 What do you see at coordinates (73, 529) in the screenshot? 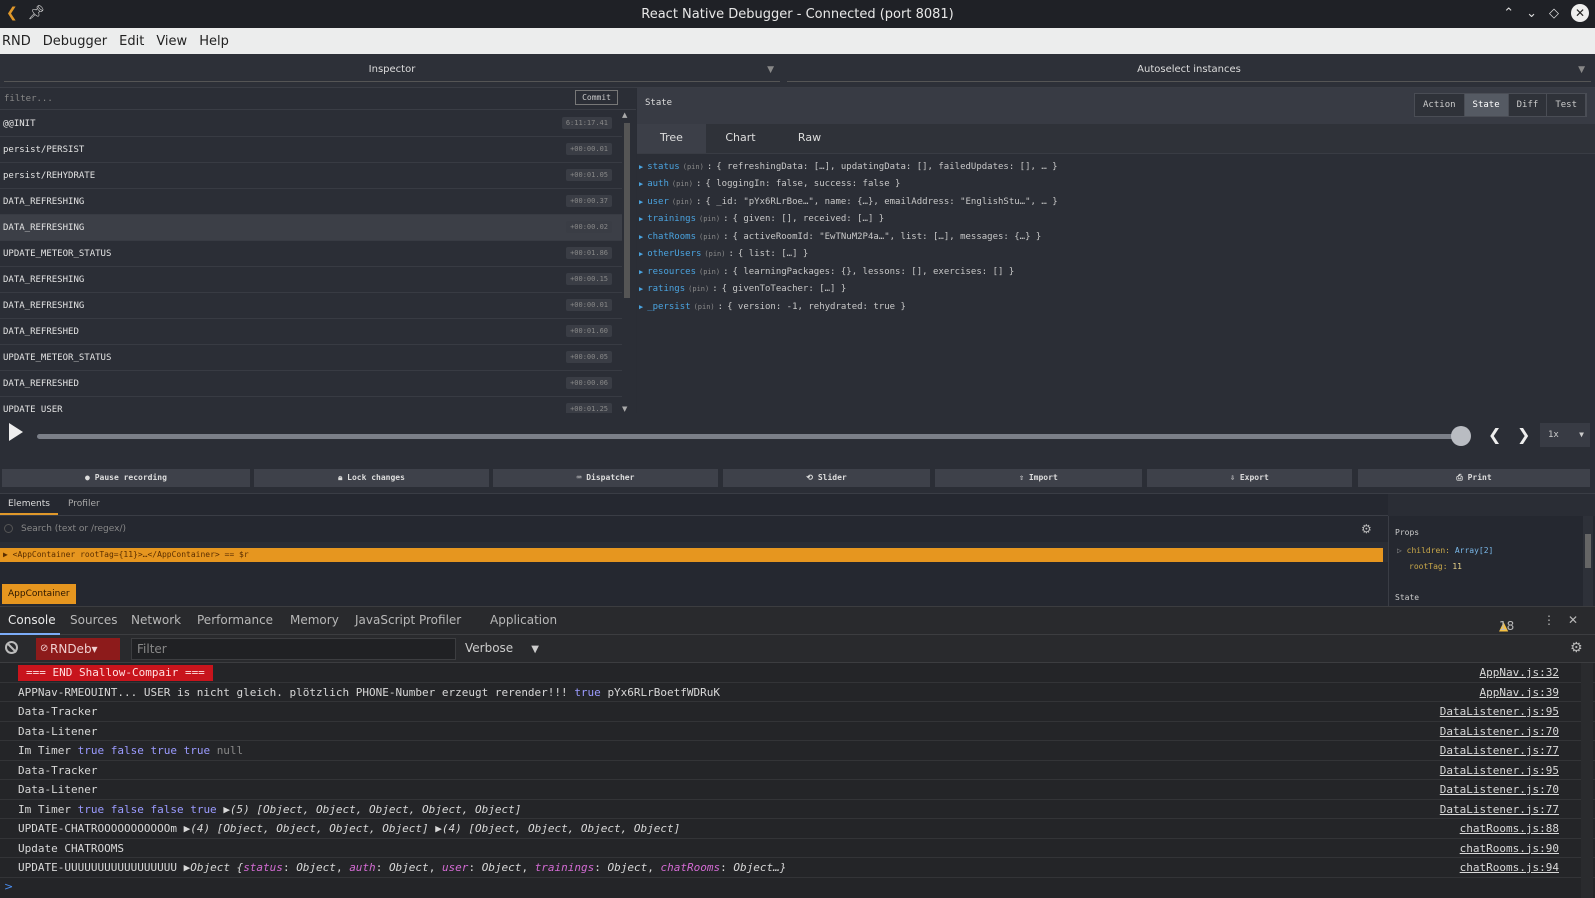
I see `elements-search-input: Search (text or /regex/)` at bounding box center [73, 529].